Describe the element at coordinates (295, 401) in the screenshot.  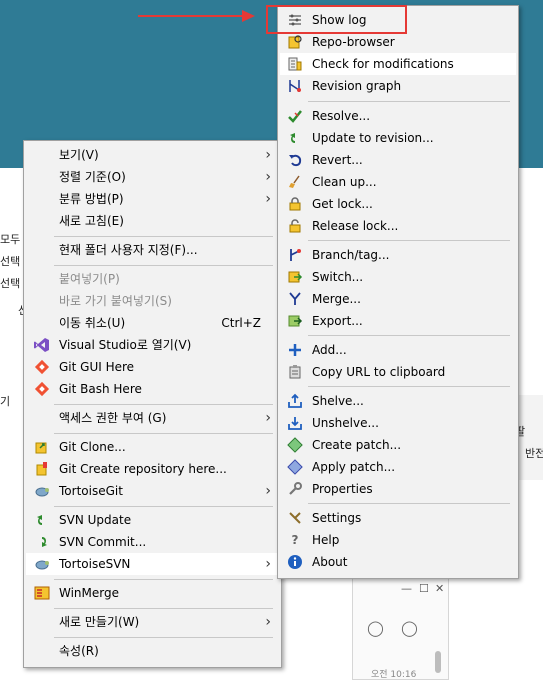
I see `shelve-icon` at that location.